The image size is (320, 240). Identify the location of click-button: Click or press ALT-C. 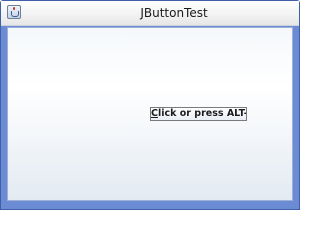
(198, 114).